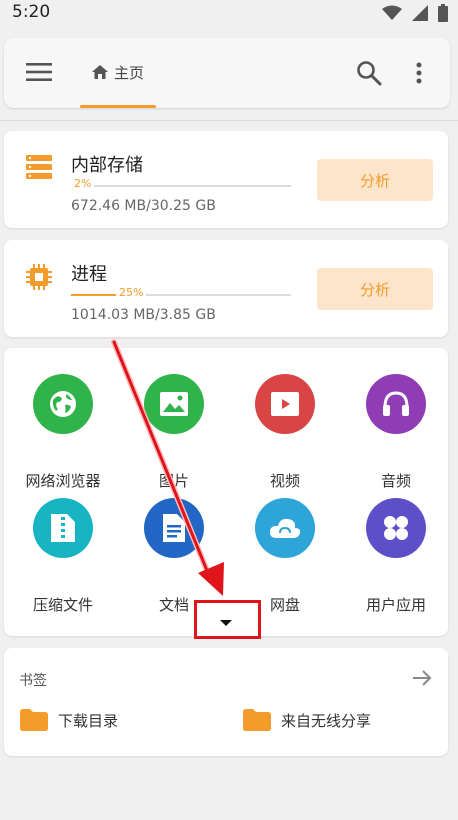 Image resolution: width=458 pixels, height=820 pixels. What do you see at coordinates (63, 481) in the screenshot?
I see `app-label: 网络浏览器` at bounding box center [63, 481].